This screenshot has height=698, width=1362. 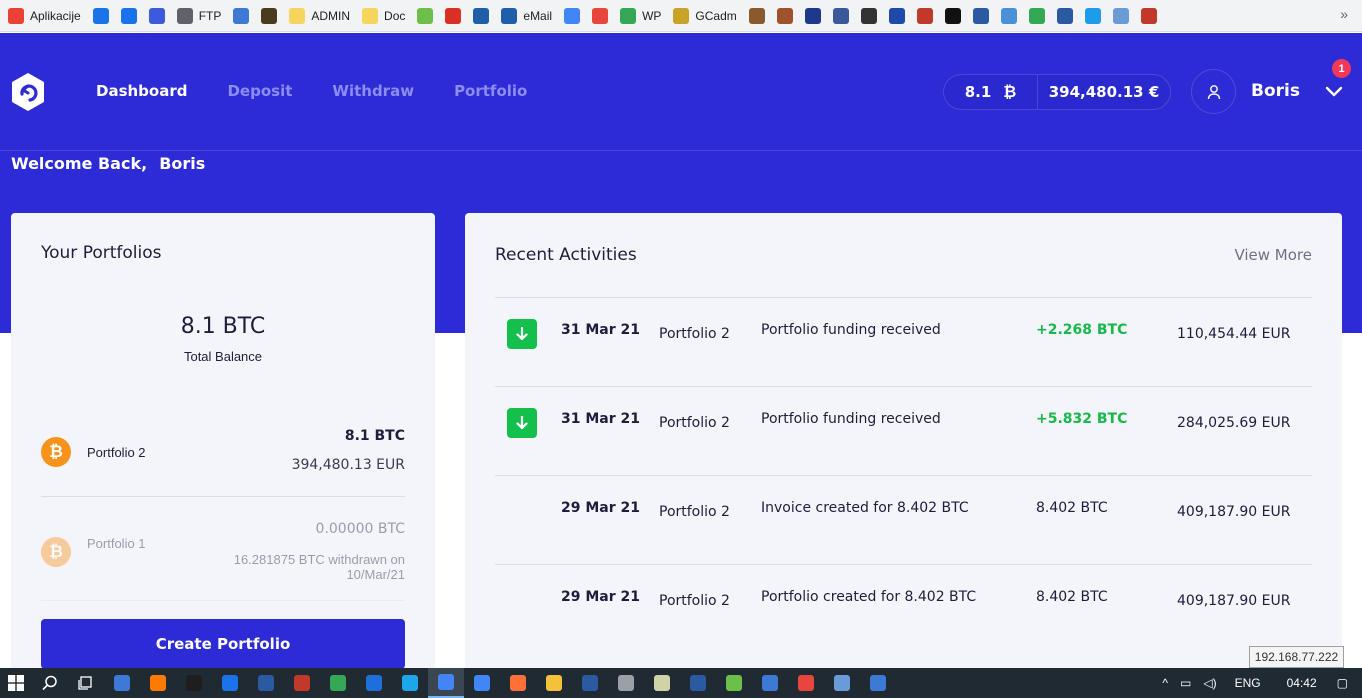 I want to click on windows-start-button, so click(x=16, y=683).